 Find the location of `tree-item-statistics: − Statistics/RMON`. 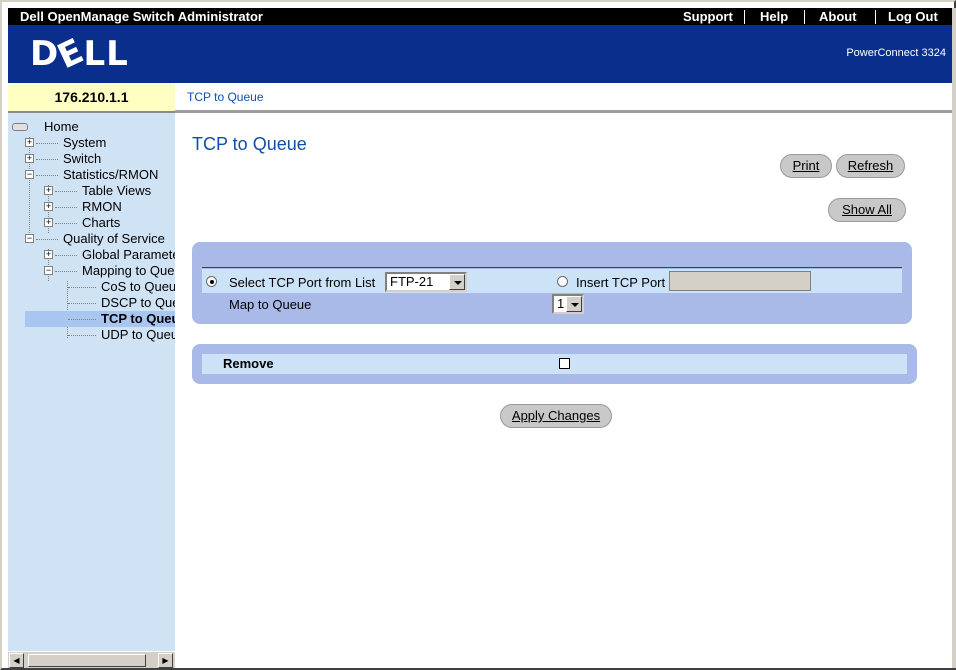

tree-item-statistics: − Statistics/RMON is located at coordinates (91, 175).